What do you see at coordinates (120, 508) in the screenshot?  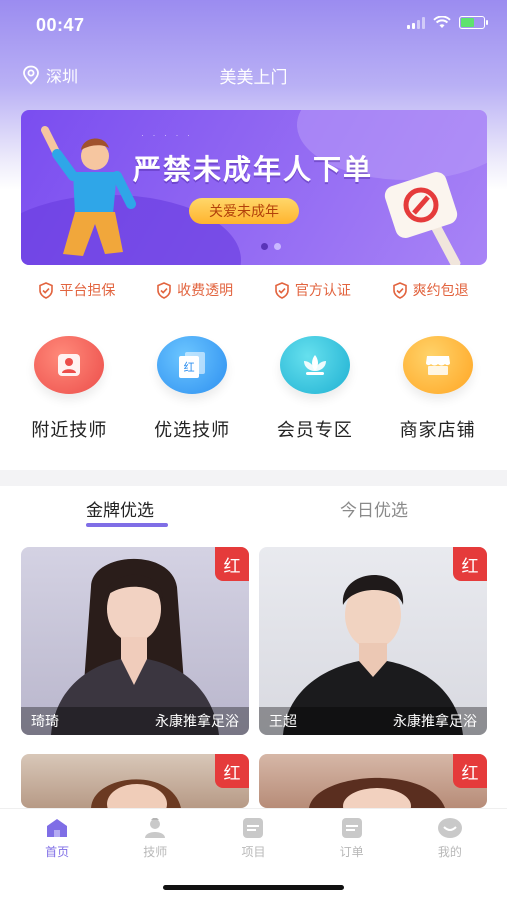 I see `tab-gold-picks: 金牌优选` at bounding box center [120, 508].